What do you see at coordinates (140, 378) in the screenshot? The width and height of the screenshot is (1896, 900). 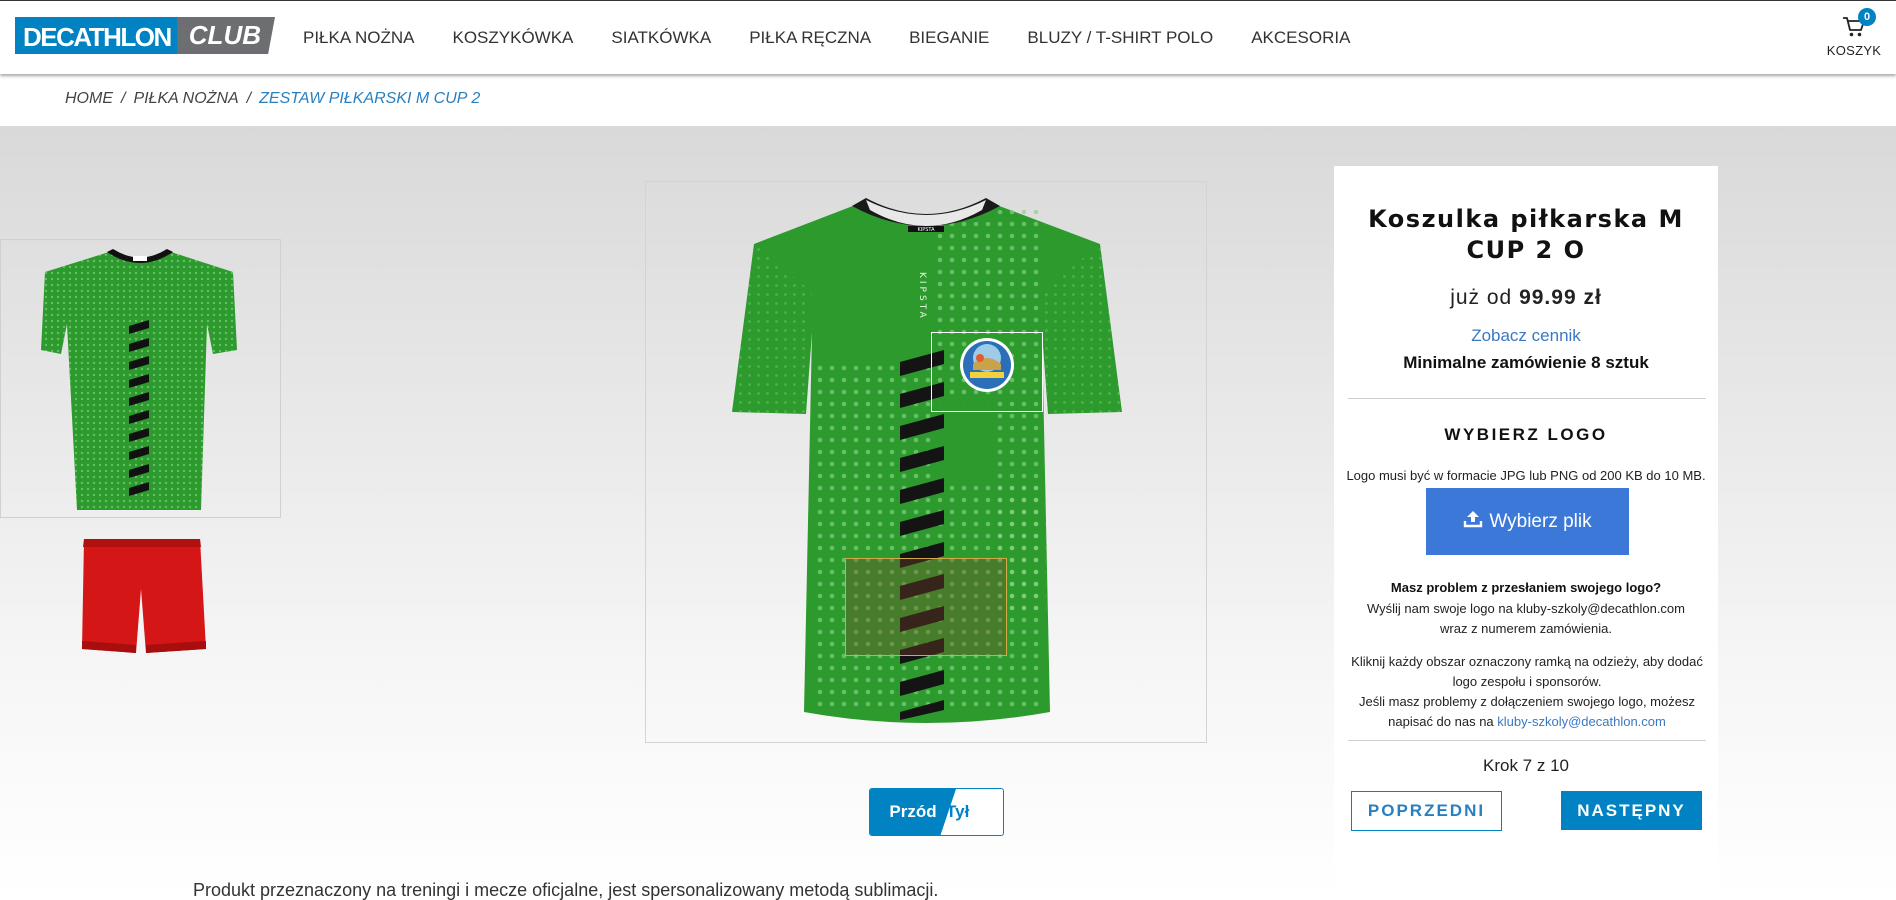 I see `thumbnail-jersey` at bounding box center [140, 378].